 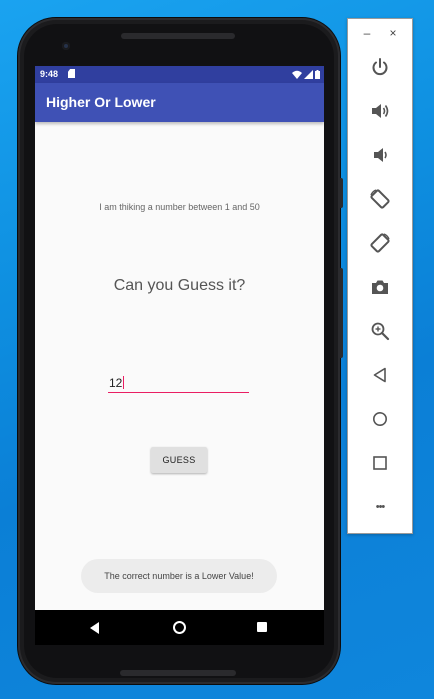 I want to click on home-button, so click(x=380, y=419).